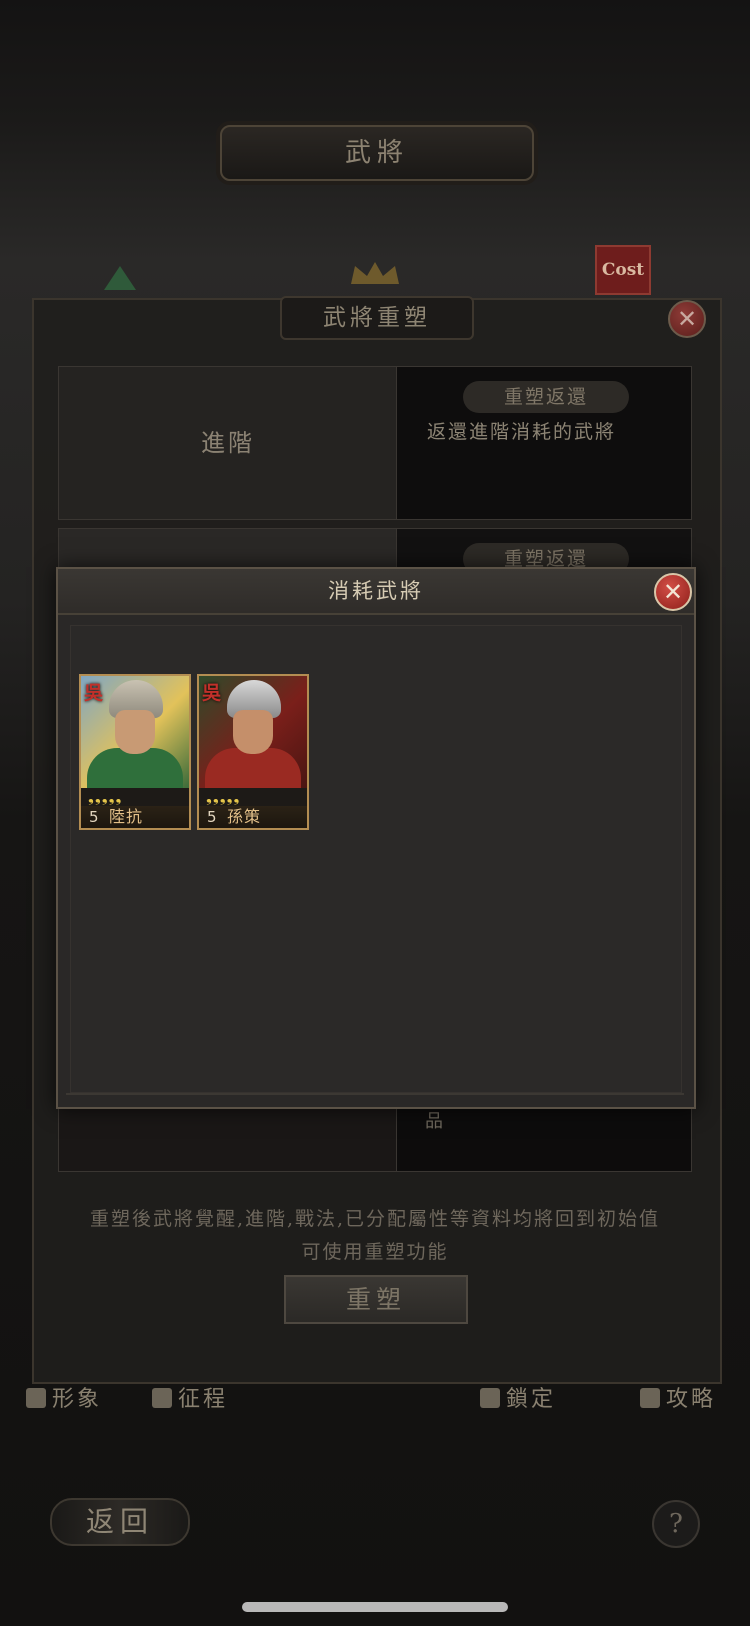 The width and height of the screenshot is (750, 1626). Describe the element at coordinates (687, 319) in the screenshot. I see `reforge-close-button: ✕` at that location.